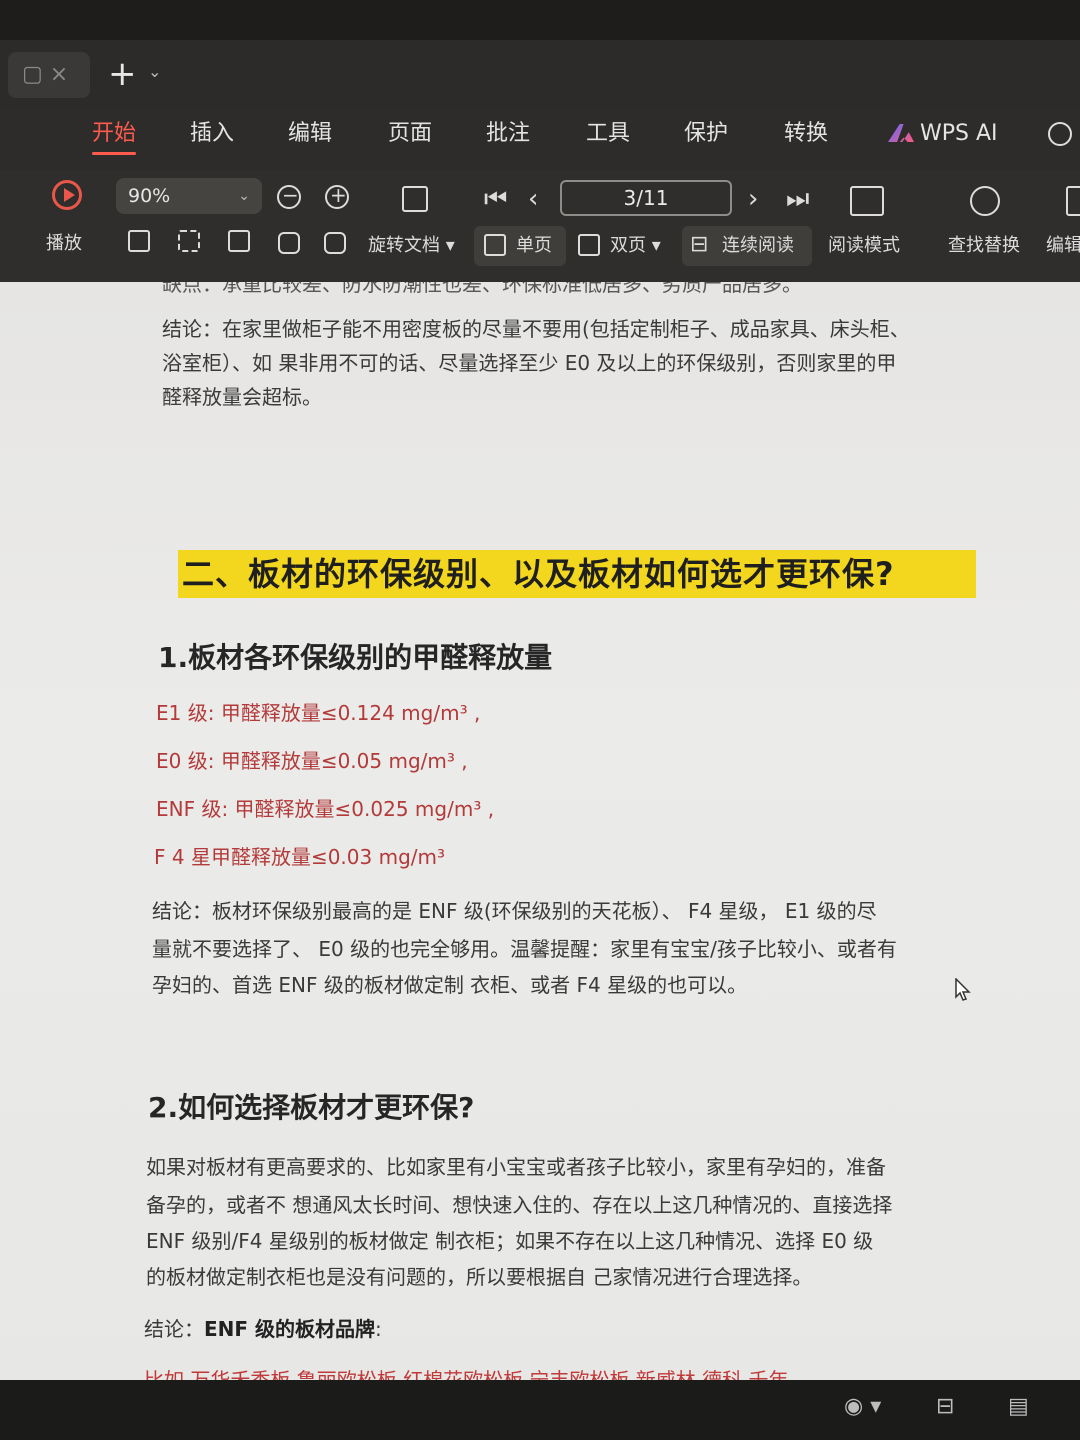  Describe the element at coordinates (49, 75) in the screenshot. I see `browser-tab: ▢ ×` at that location.